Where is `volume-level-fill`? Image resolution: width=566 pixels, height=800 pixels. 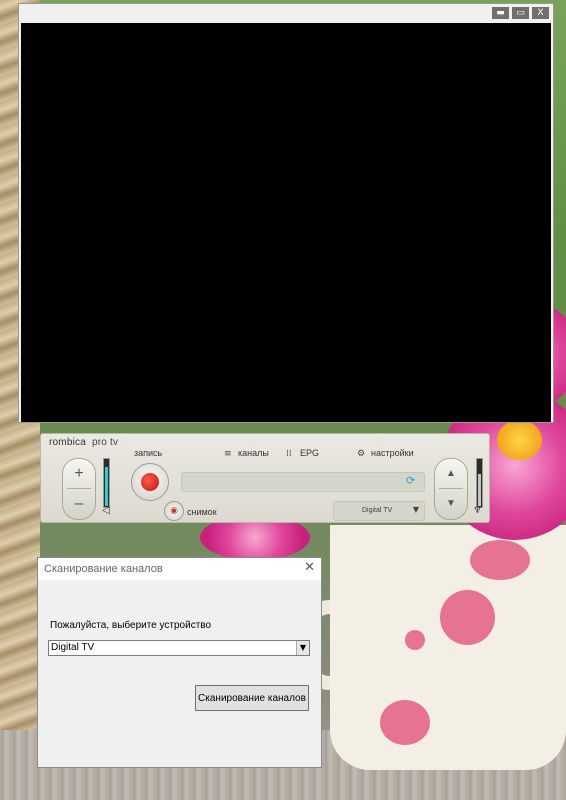
volume-level-fill is located at coordinates (106, 486).